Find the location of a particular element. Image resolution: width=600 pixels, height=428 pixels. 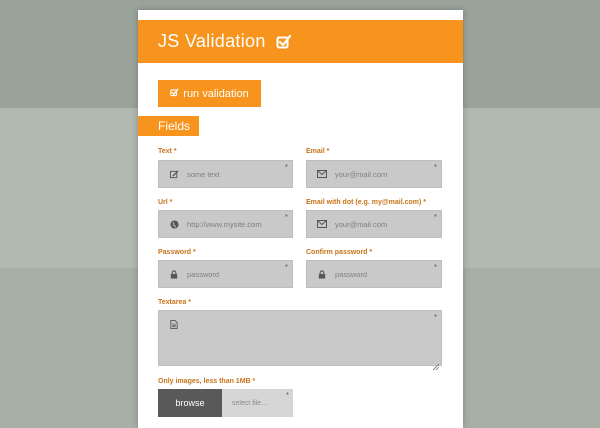

email-dot-input: your@mail.com * is located at coordinates (374, 224).